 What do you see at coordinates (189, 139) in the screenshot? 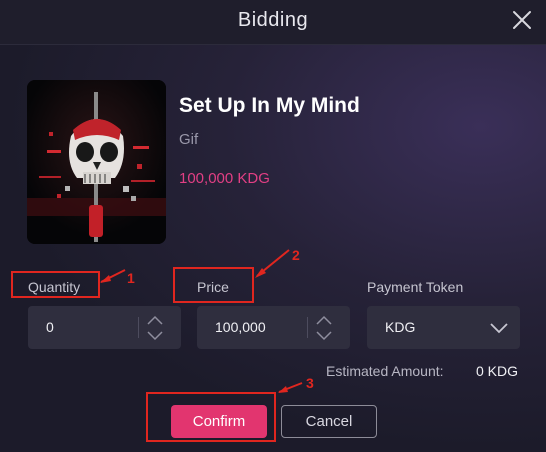
I see `nft-type: Gif` at bounding box center [189, 139].